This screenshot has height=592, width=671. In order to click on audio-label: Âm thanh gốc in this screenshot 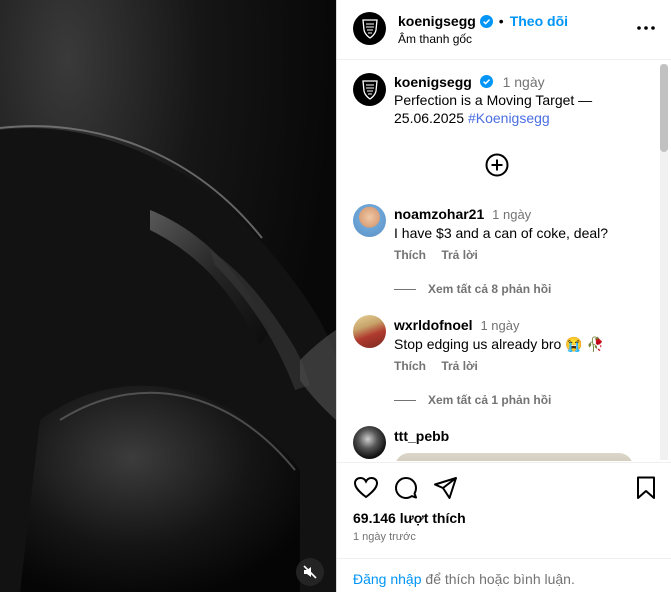, I will do `click(435, 39)`.